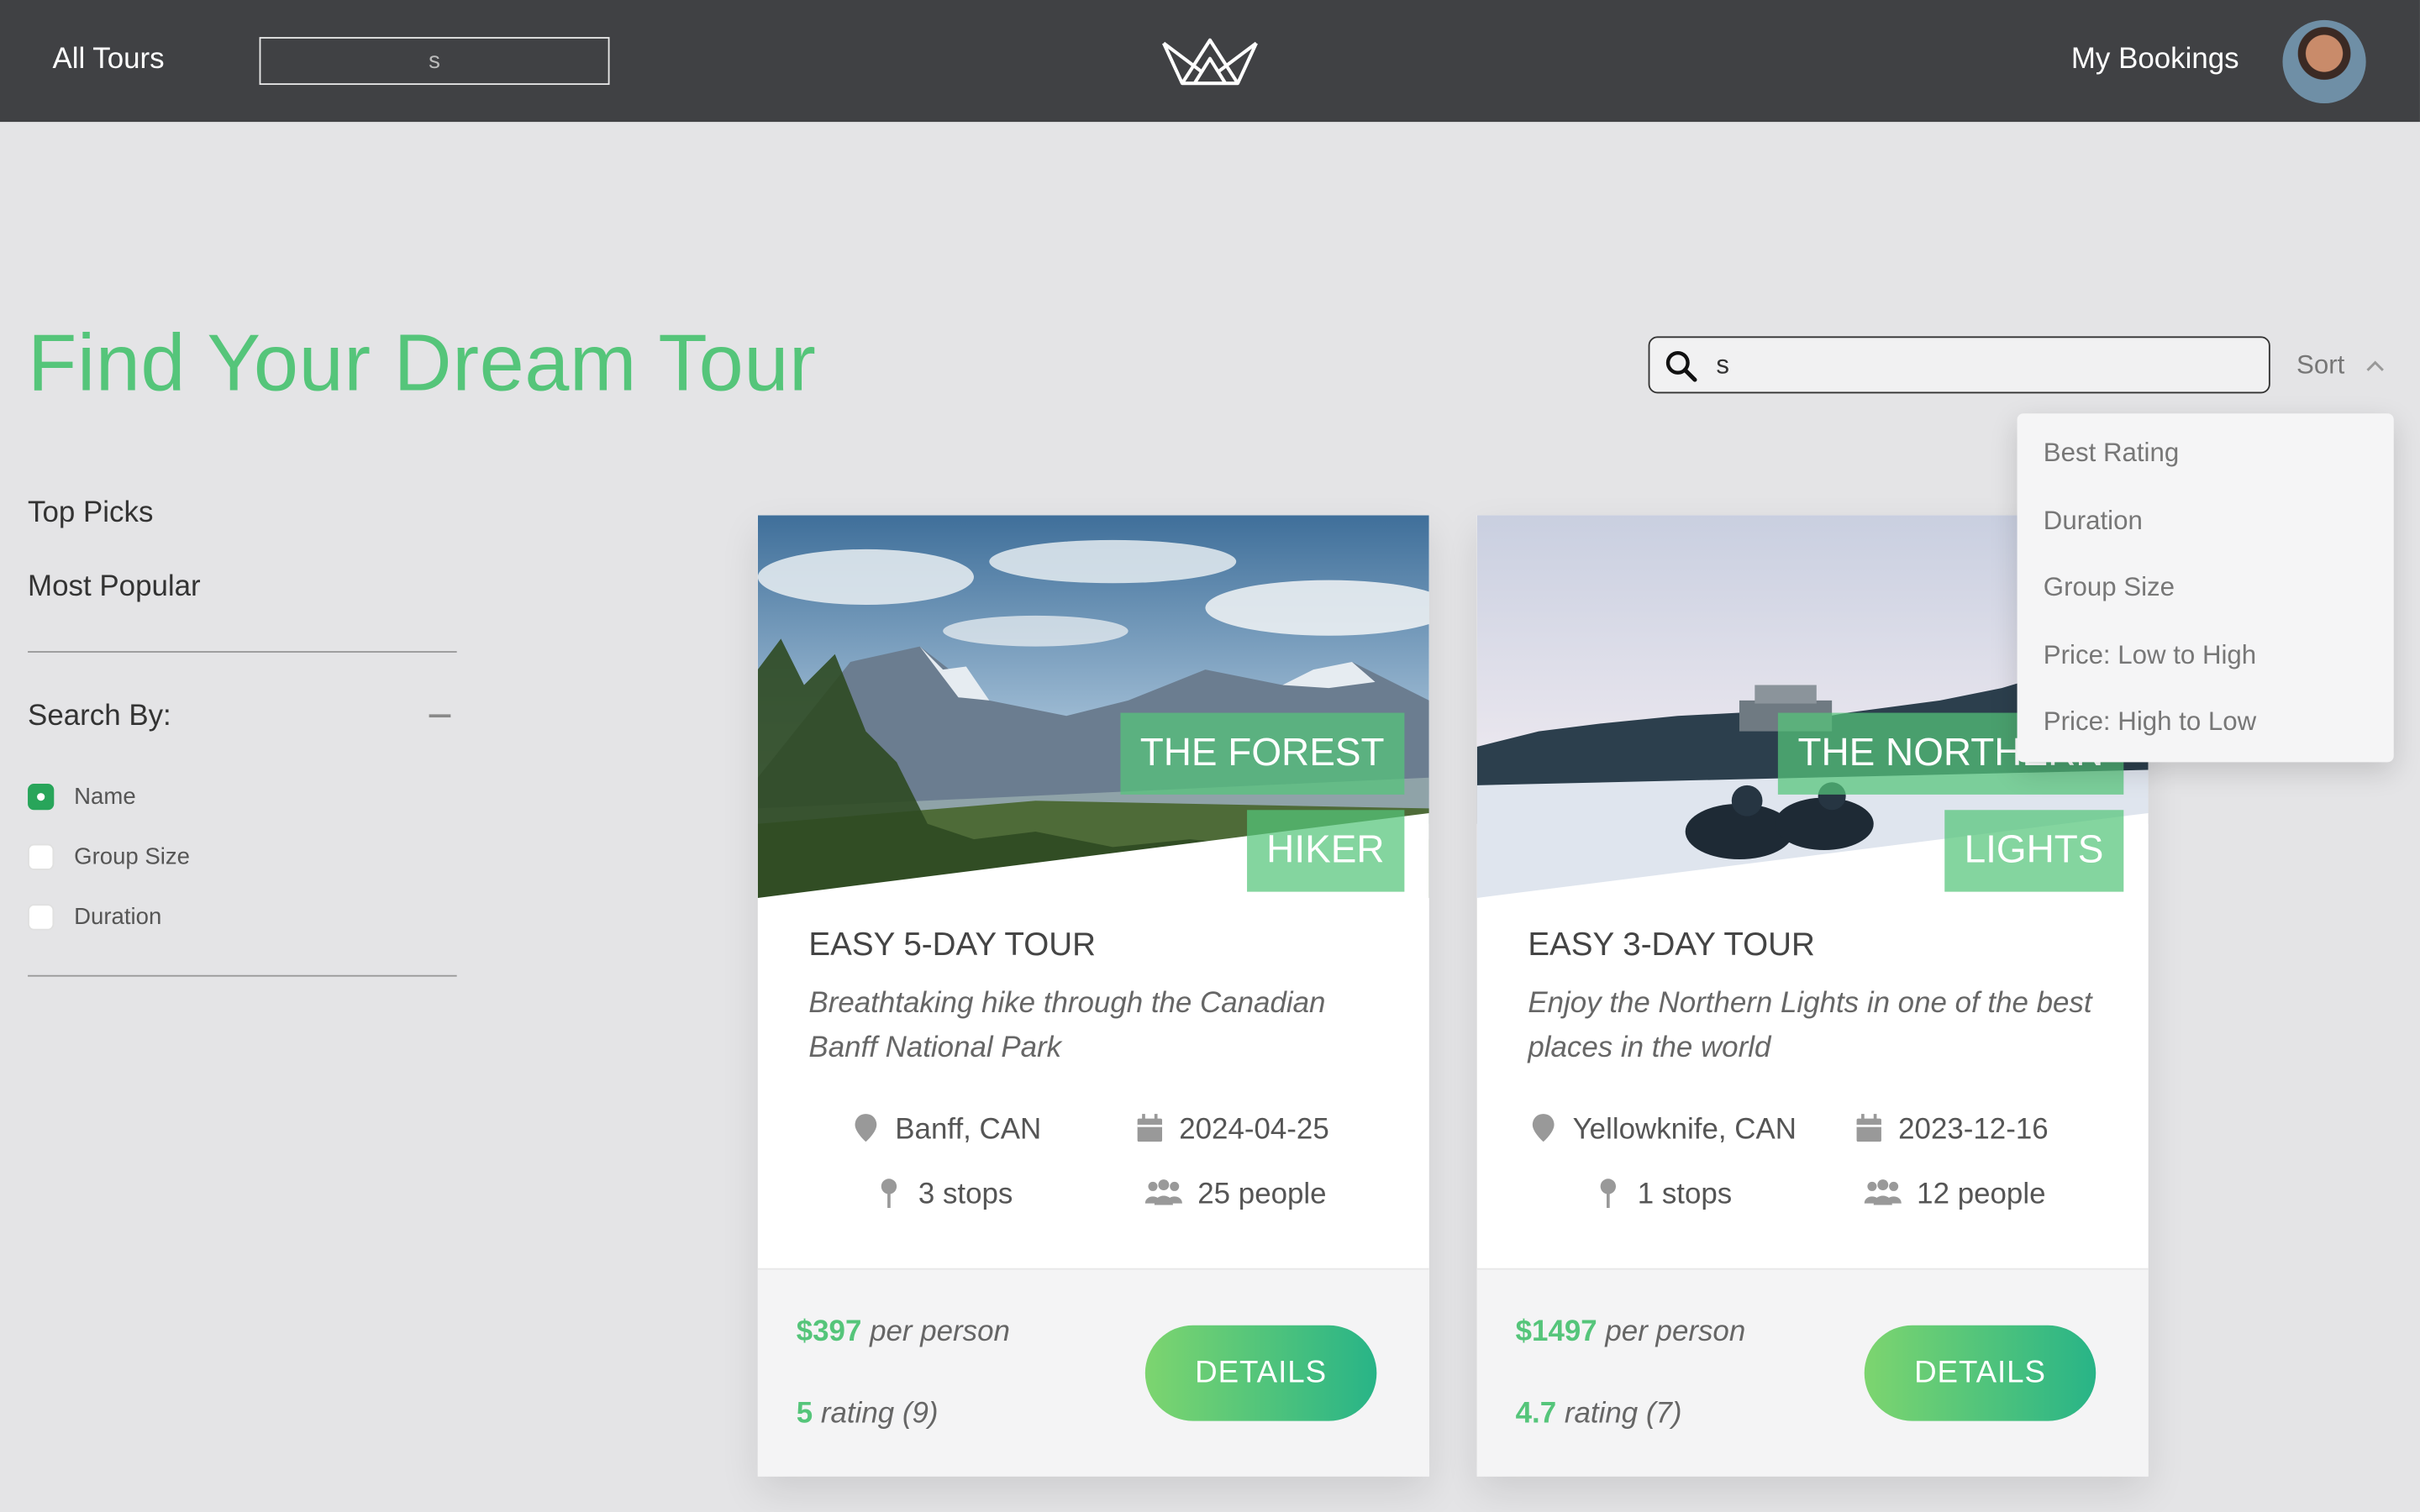 The width and height of the screenshot is (2420, 1512). Describe the element at coordinates (829, 1332) in the screenshot. I see `tour-price-value: $397` at that location.